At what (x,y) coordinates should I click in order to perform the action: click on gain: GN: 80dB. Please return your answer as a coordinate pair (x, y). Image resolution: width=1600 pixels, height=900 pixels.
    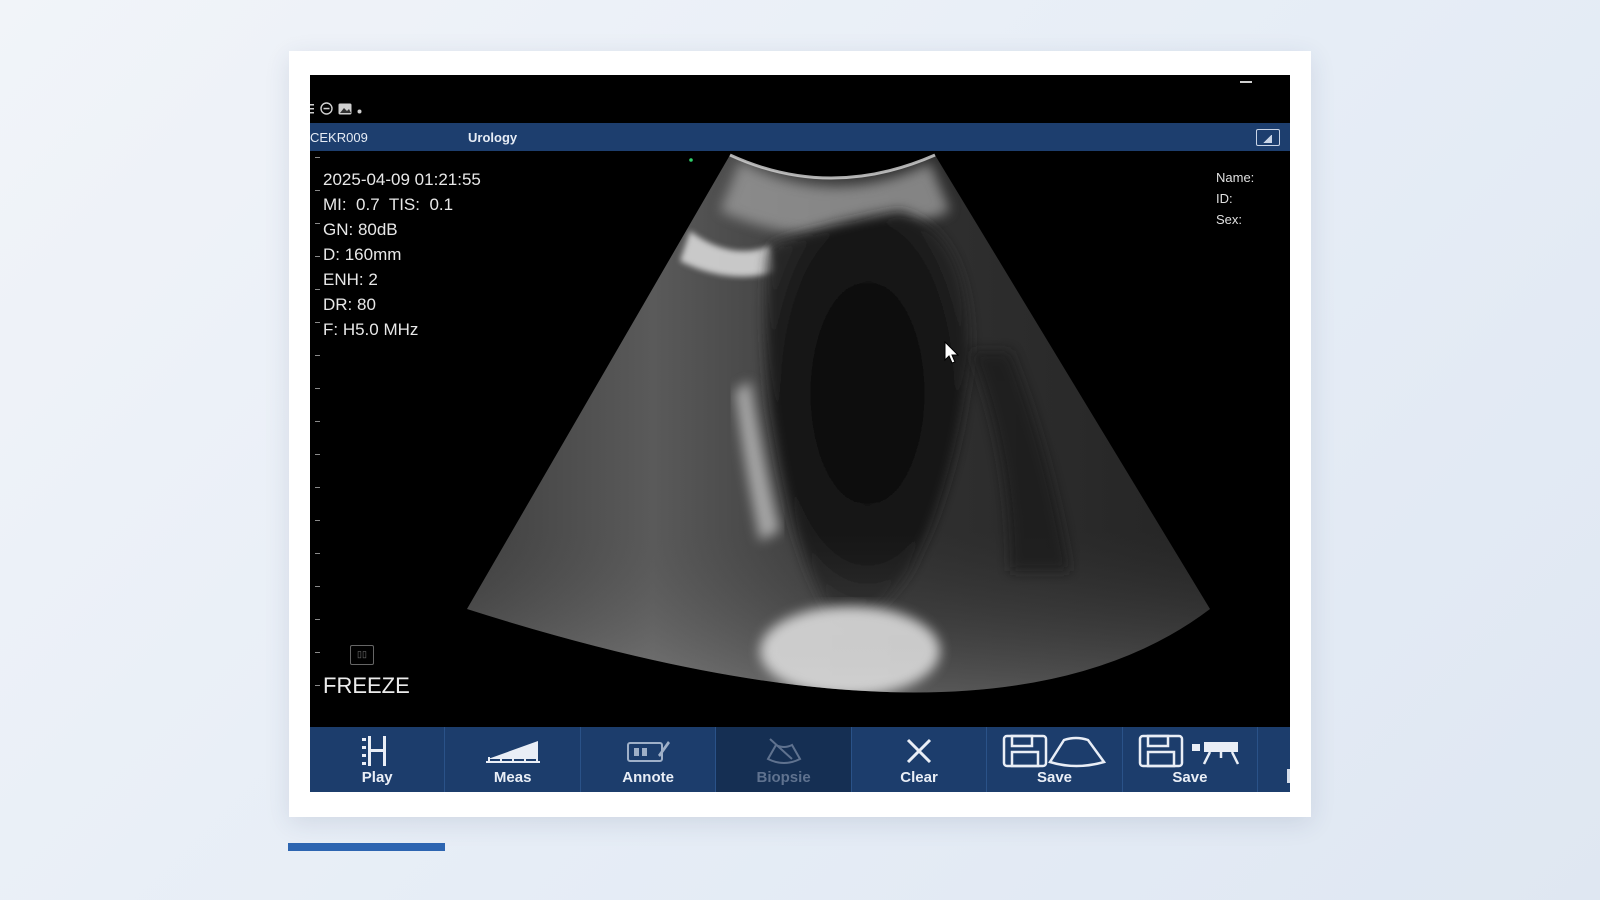
    Looking at the image, I should click on (360, 229).